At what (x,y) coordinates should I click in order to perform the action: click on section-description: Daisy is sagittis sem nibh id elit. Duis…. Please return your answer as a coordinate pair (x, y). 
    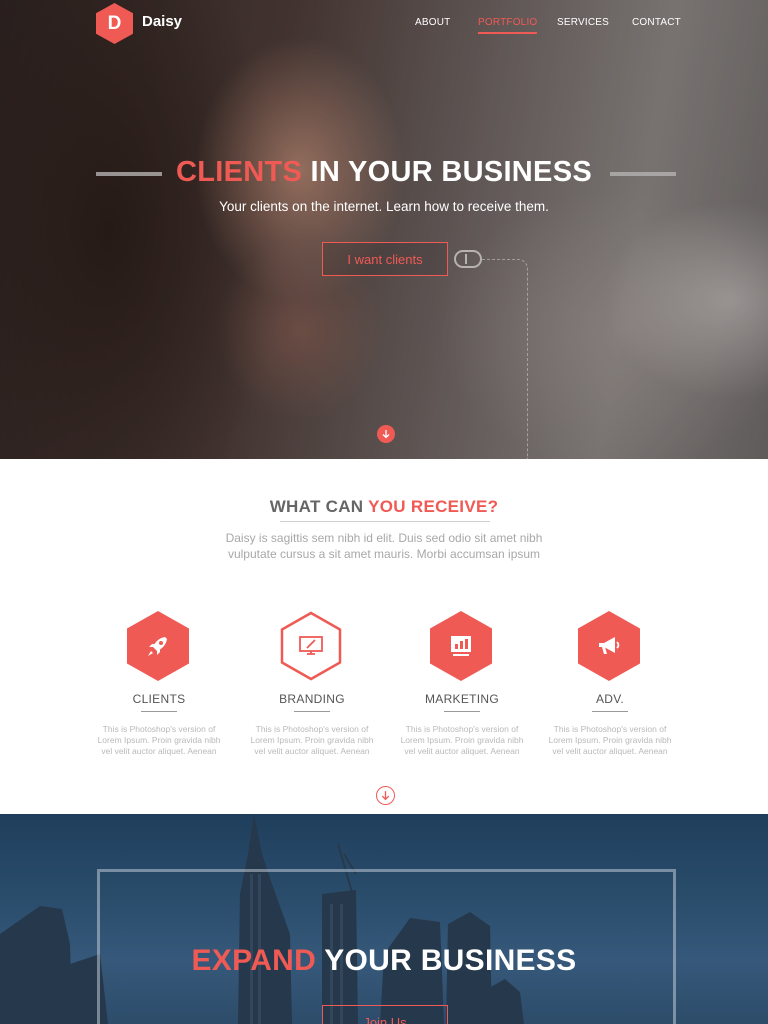
    Looking at the image, I should click on (384, 546).